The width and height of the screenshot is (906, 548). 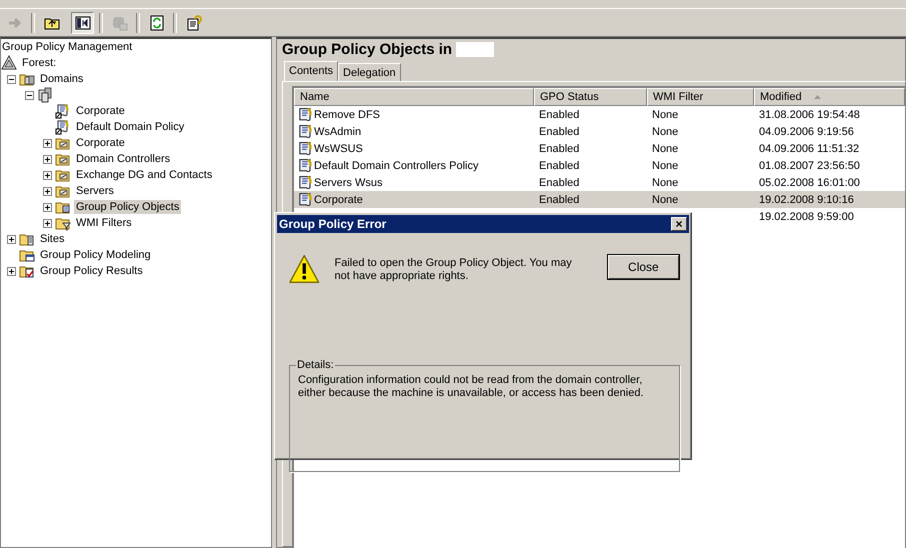 I want to click on pane-title: Group Policy Objects in, so click(x=367, y=49).